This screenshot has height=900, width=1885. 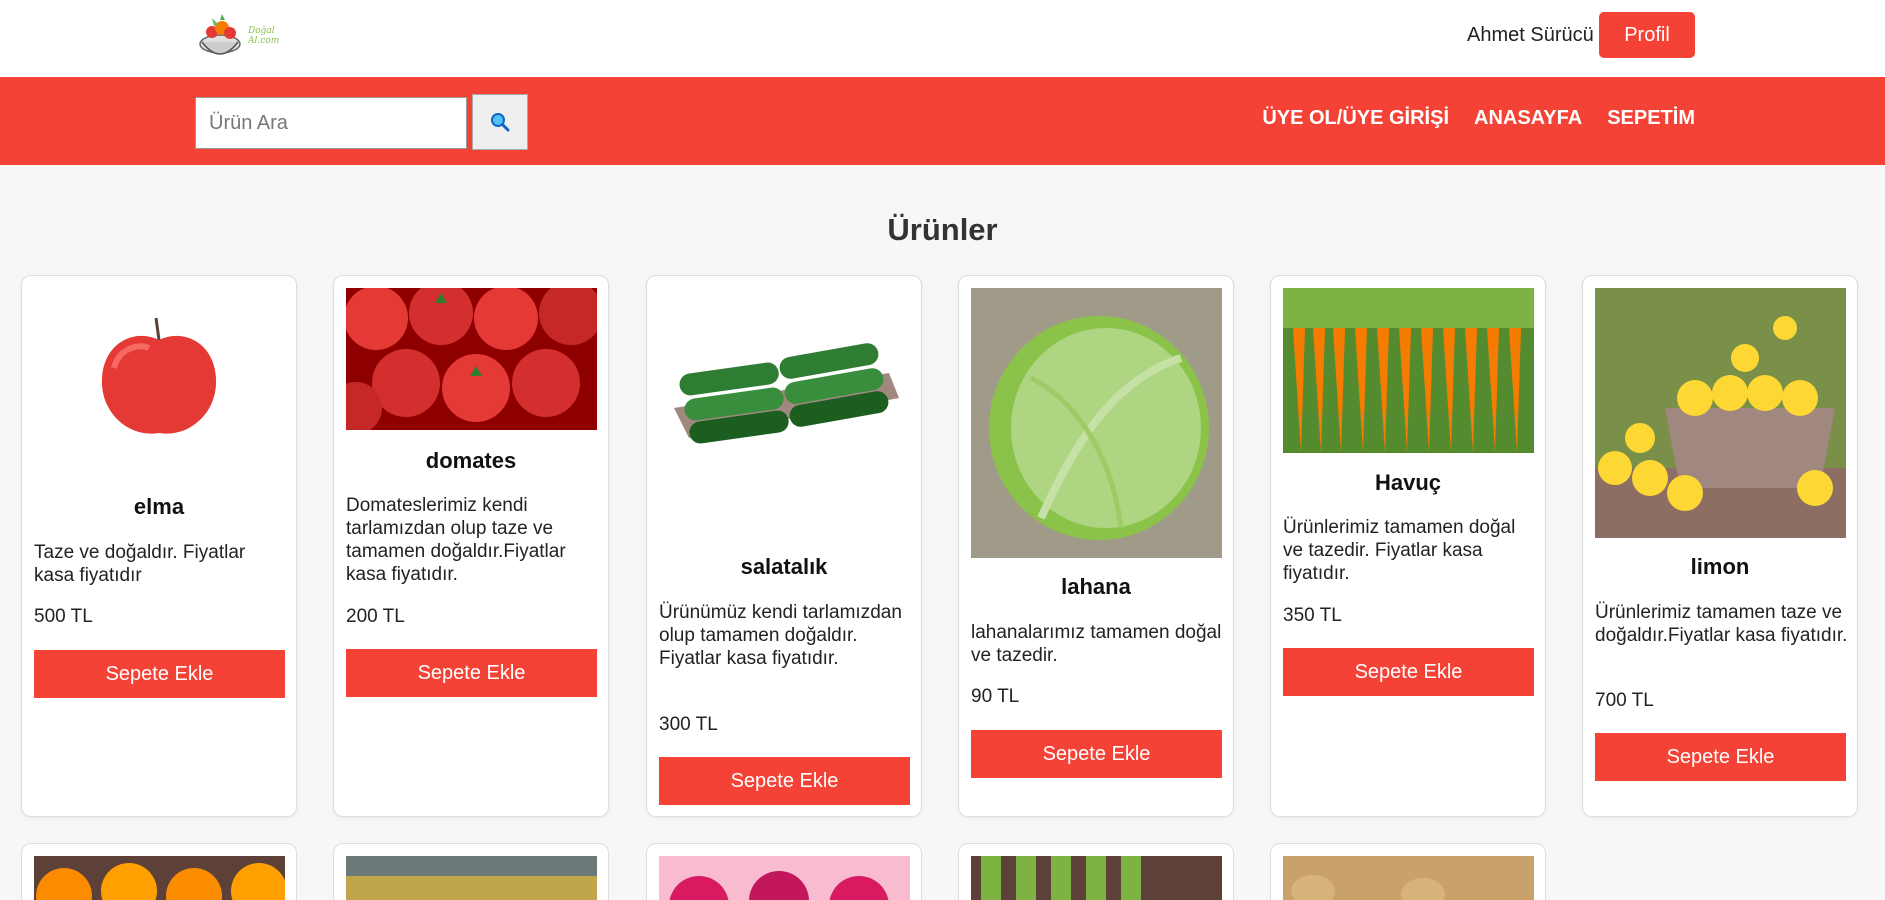 I want to click on nav-link-register-login: ÜYE OL/ÜYE GİRİŞİ, so click(x=1355, y=118).